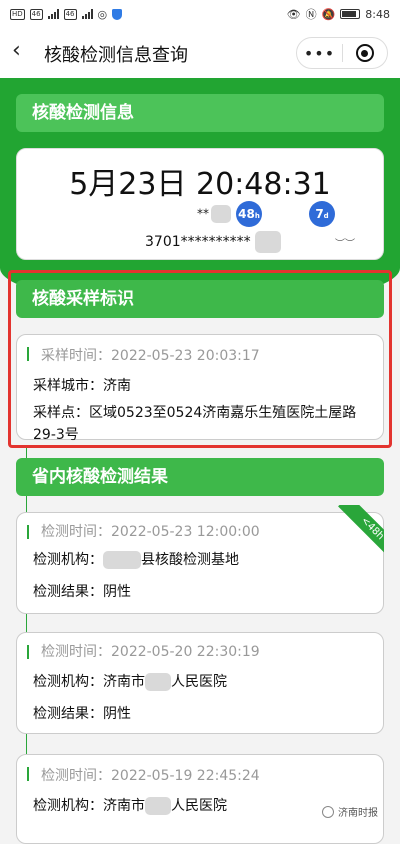 The width and height of the screenshot is (400, 844). What do you see at coordinates (70, 14) in the screenshot?
I see `signal-4g-icon-2: 46` at bounding box center [70, 14].